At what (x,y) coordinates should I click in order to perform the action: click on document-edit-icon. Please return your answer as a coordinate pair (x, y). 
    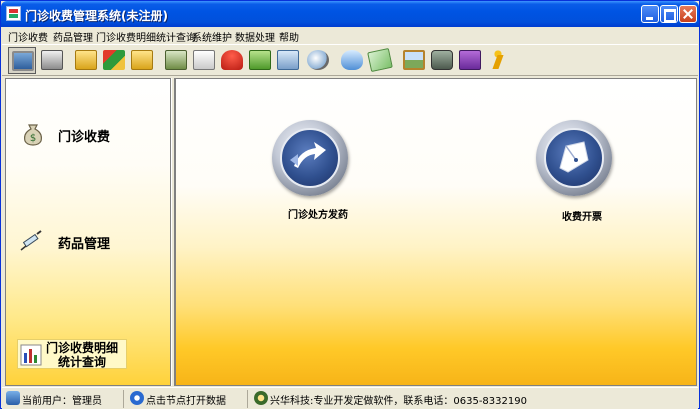
    Looking at the image, I should click on (204, 60).